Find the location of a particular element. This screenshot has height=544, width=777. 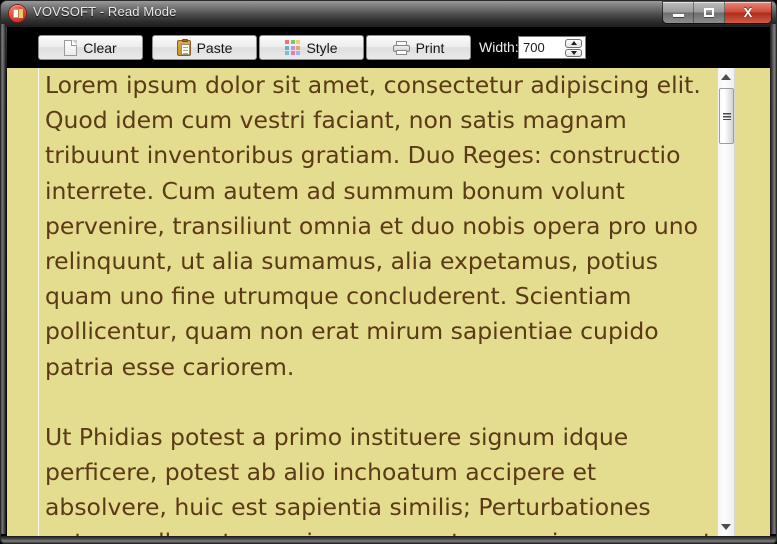

scrollbar-grip-icon is located at coordinates (726, 116).